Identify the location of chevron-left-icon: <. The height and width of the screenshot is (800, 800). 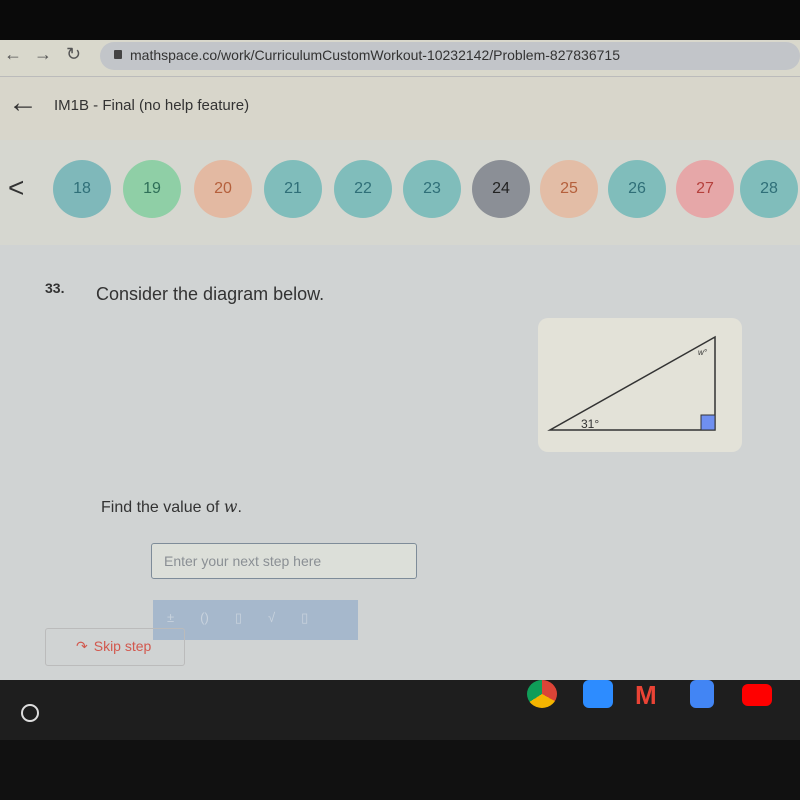
(16, 188).